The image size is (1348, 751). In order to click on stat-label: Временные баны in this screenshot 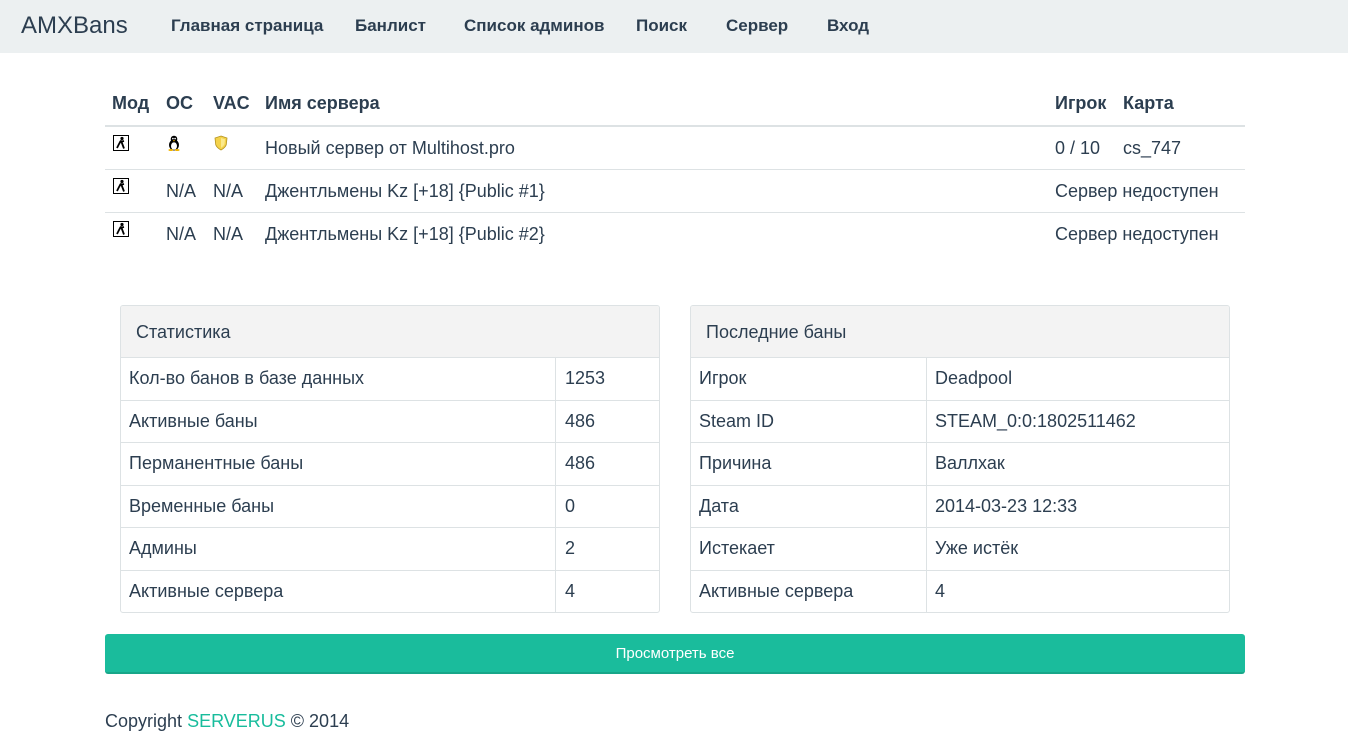, I will do `click(202, 505)`.